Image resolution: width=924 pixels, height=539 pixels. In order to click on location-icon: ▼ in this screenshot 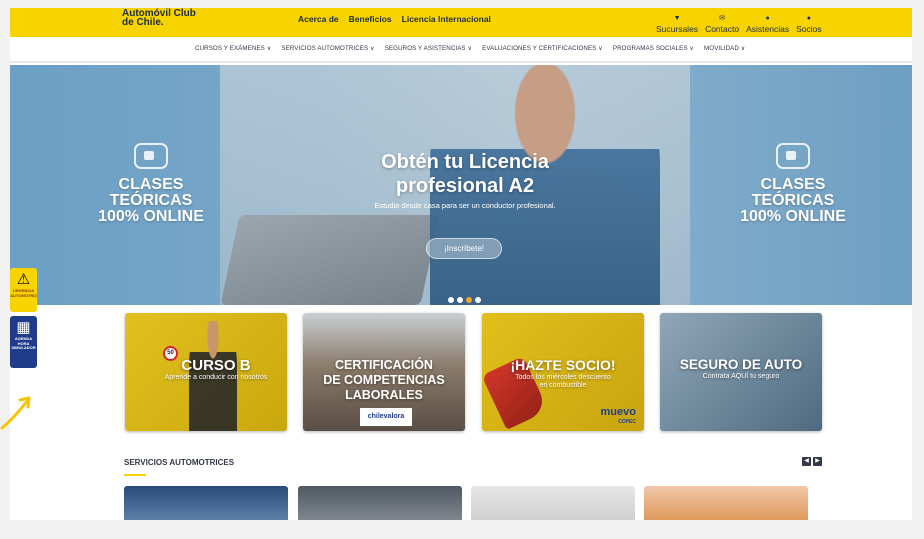, I will do `click(677, 18)`.